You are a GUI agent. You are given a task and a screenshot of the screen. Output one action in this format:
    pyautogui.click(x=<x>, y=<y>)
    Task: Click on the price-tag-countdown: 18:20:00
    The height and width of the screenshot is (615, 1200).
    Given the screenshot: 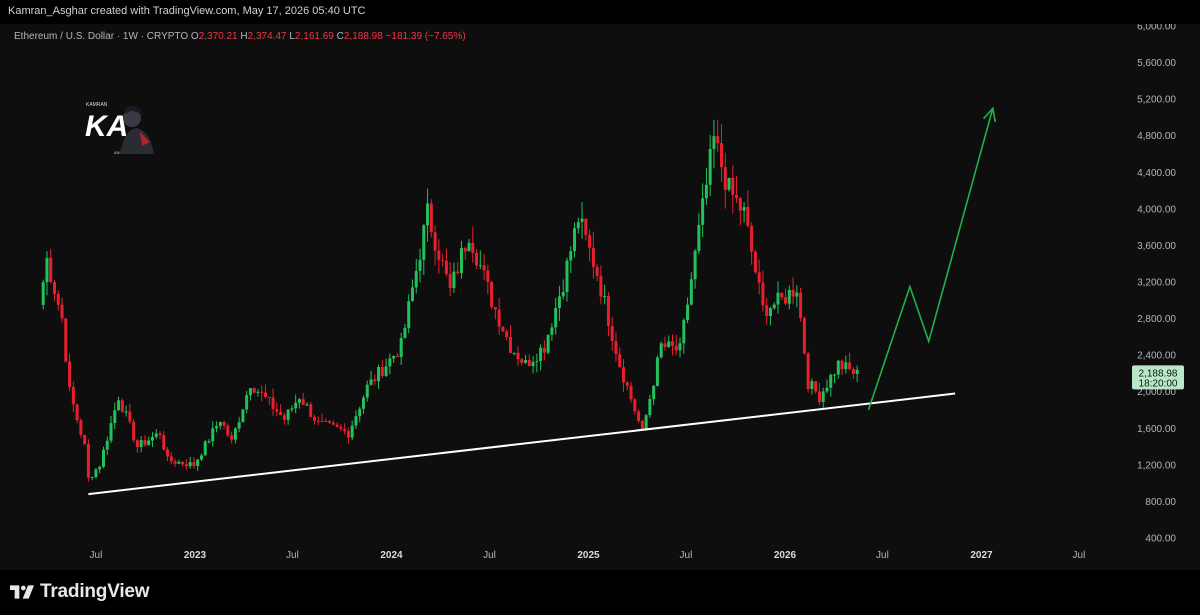 What is the action you would take?
    pyautogui.click(x=1158, y=383)
    